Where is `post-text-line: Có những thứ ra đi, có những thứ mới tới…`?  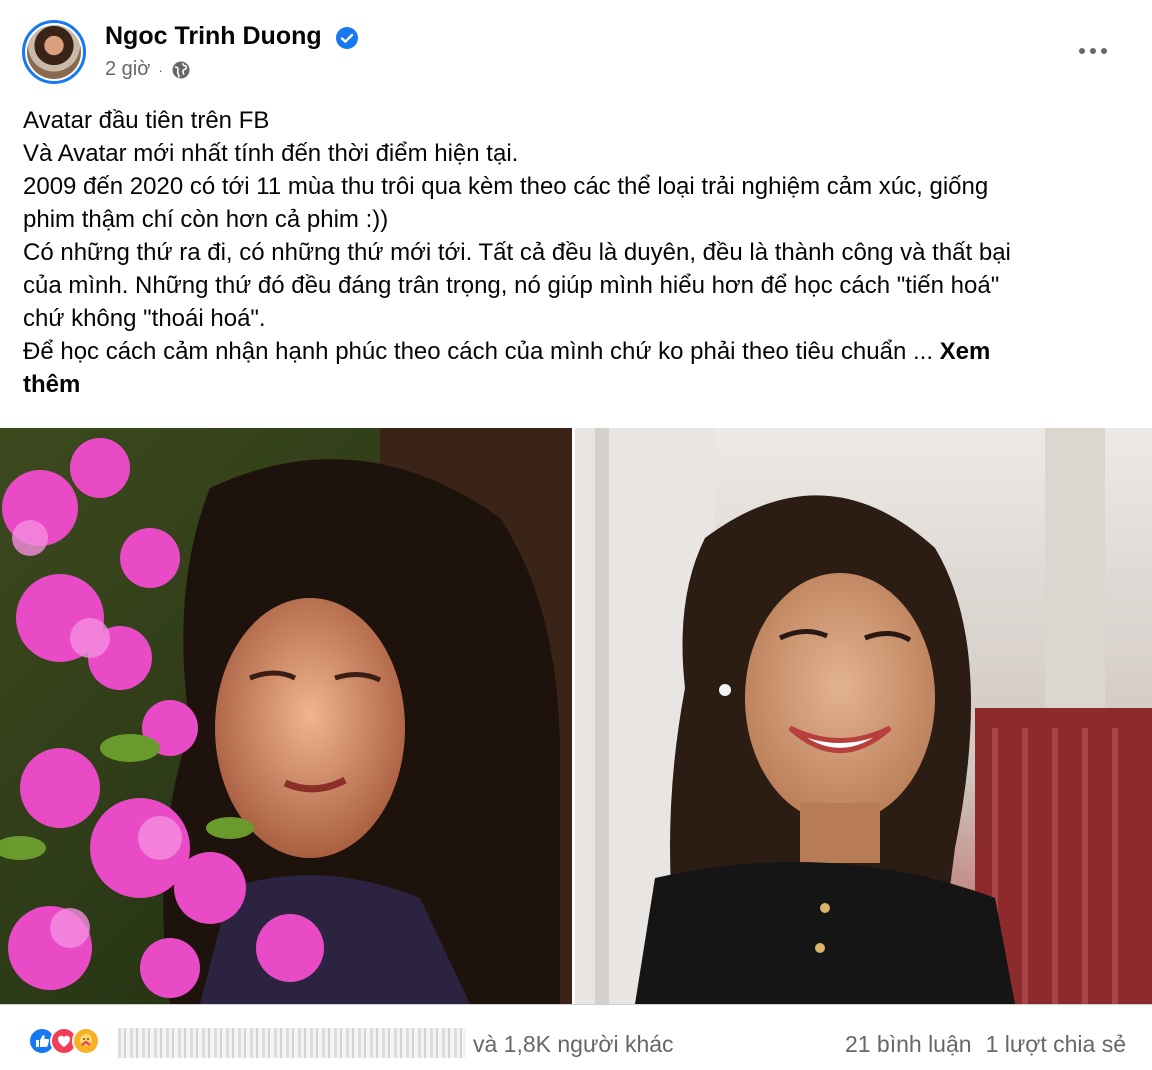 post-text-line: Có những thứ ra đi, có những thứ mới tới… is located at coordinates (517, 252).